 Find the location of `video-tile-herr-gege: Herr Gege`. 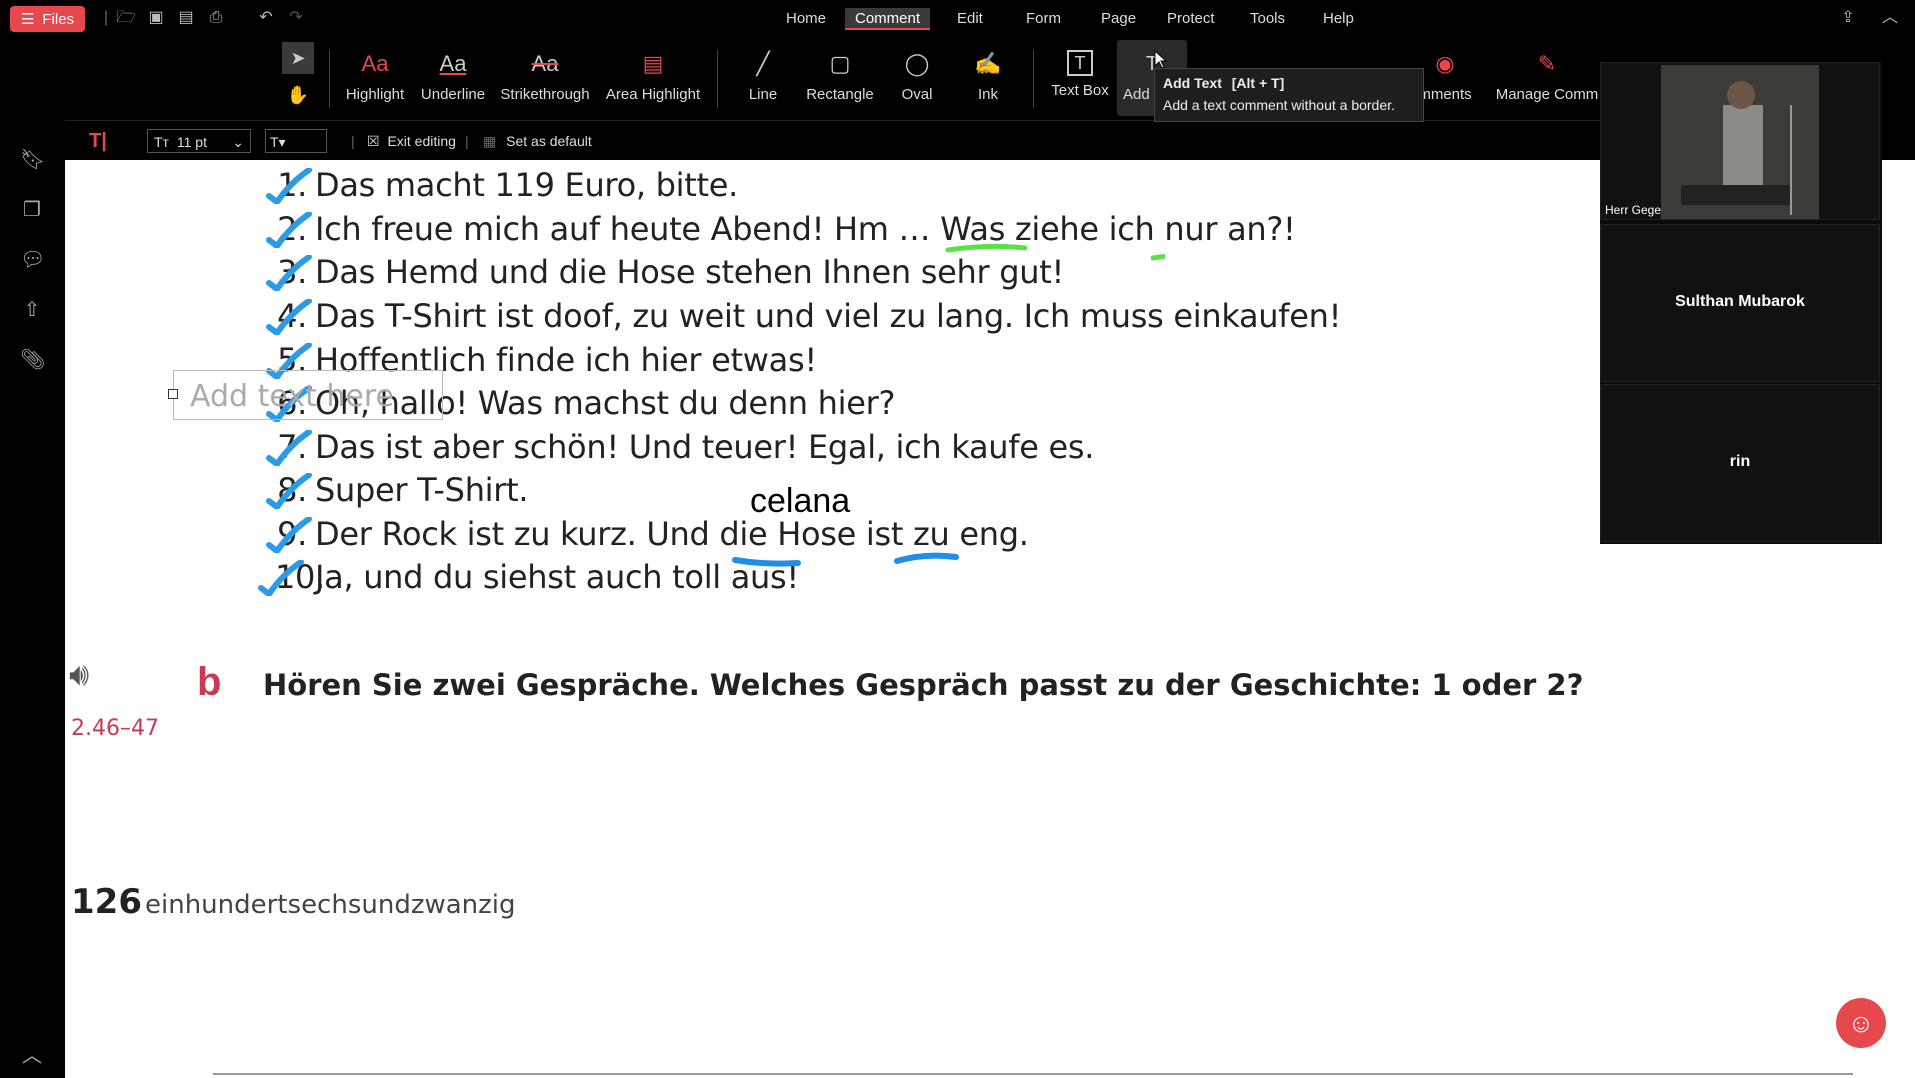

video-tile-herr-gege: Herr Gege is located at coordinates (1740, 141).